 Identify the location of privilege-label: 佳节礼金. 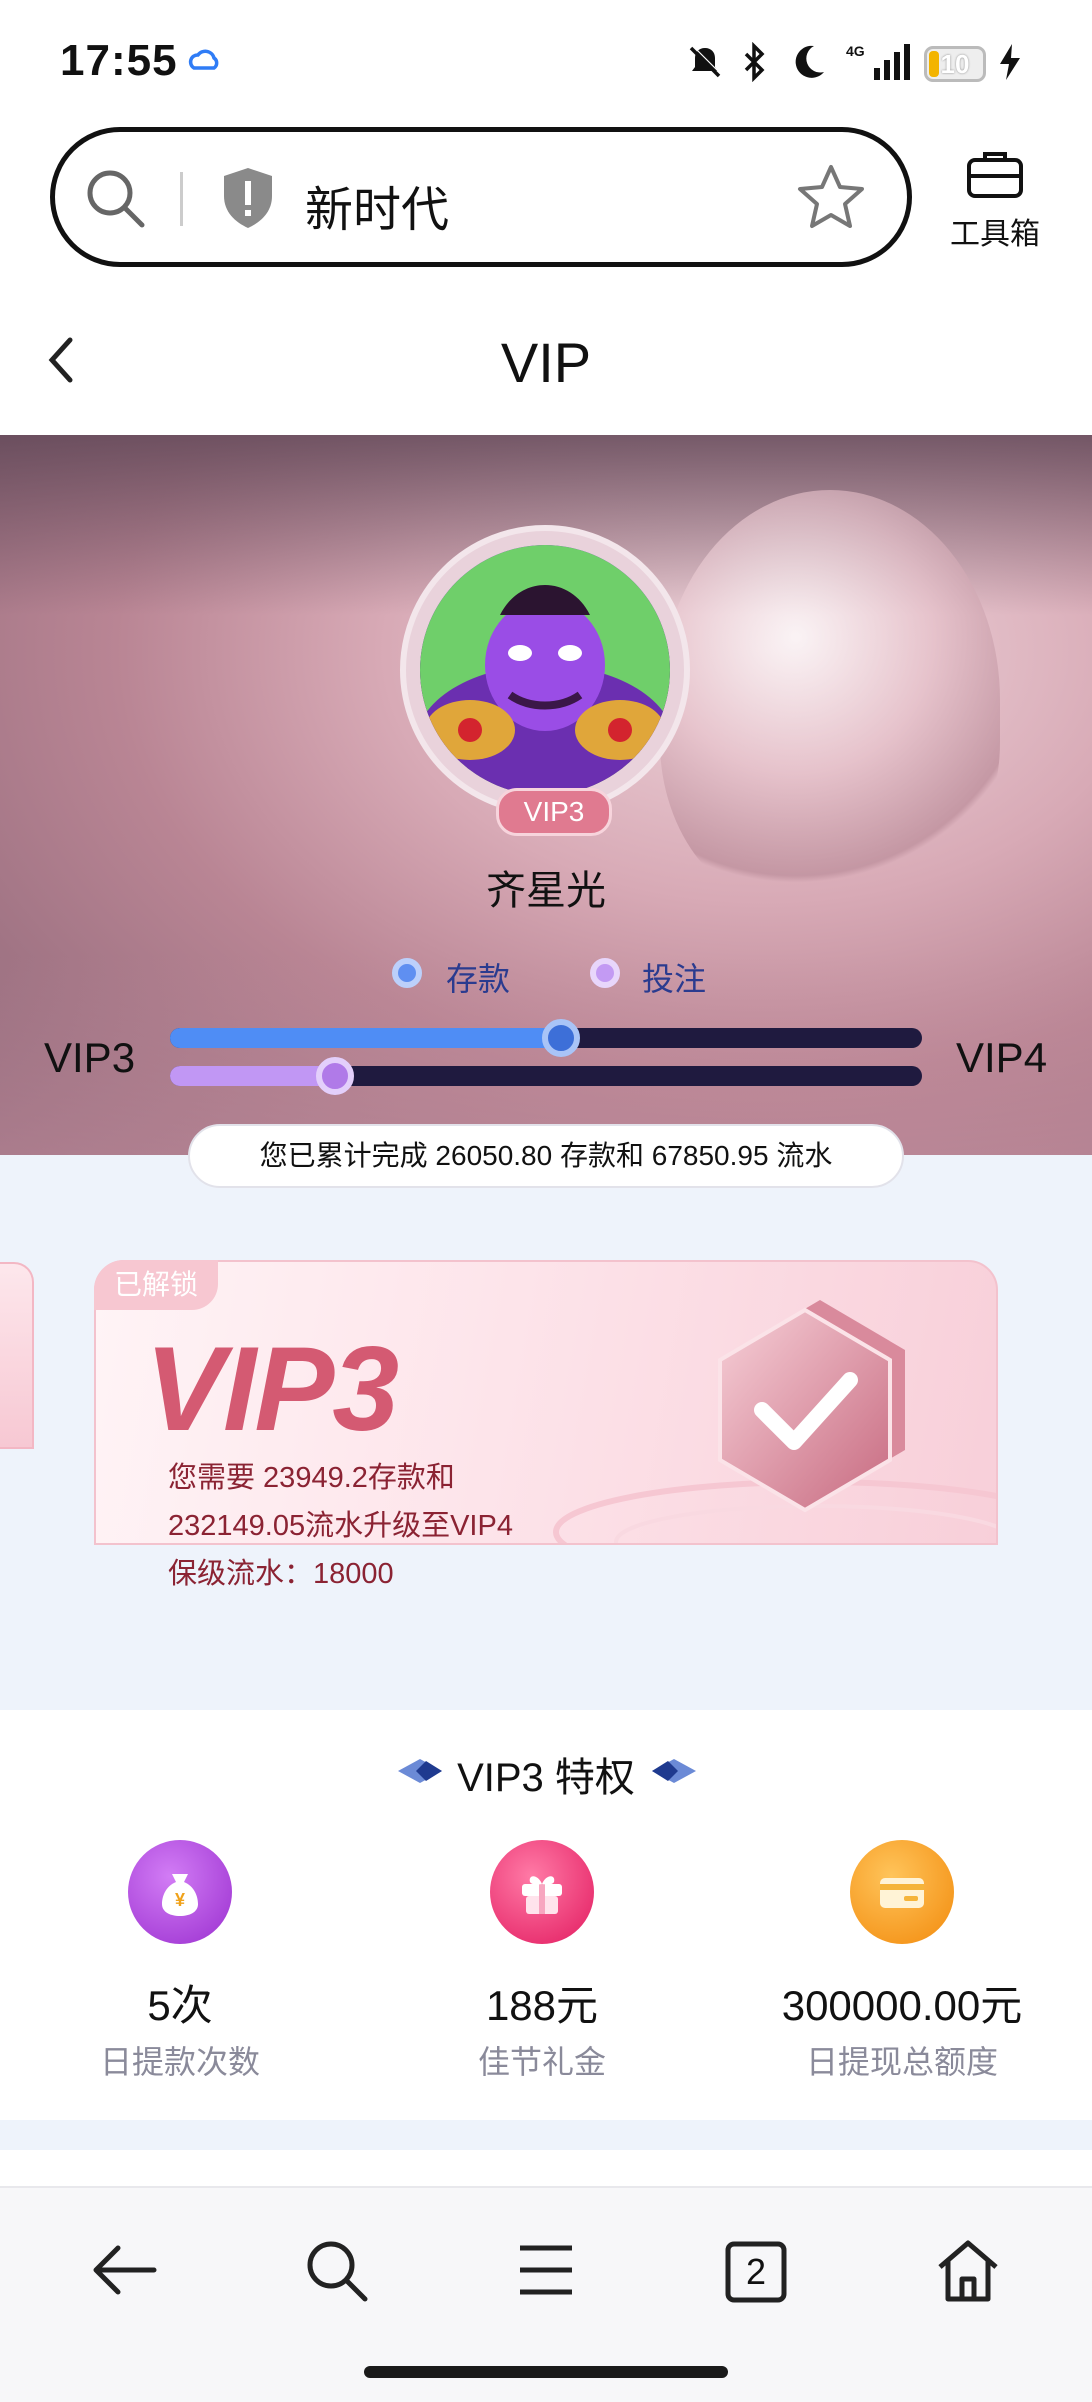
(541, 2062).